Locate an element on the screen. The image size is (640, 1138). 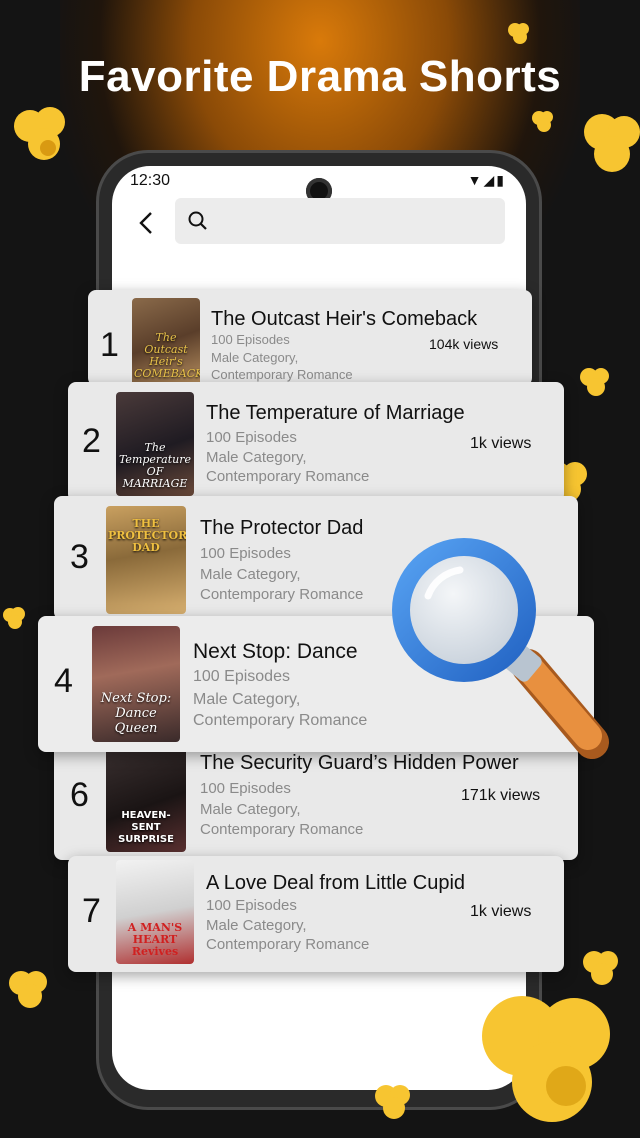
chevron-left-icon is located at coordinates (145, 223).